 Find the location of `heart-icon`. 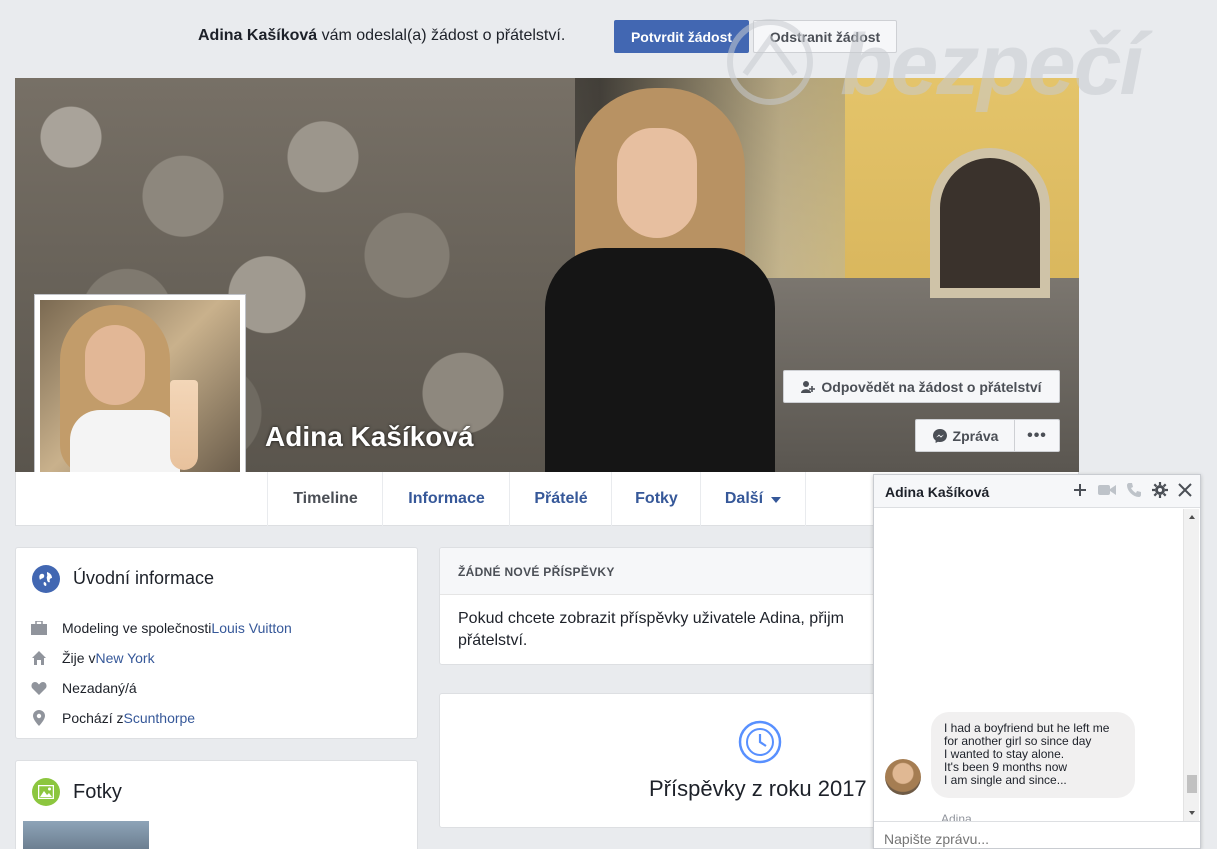

heart-icon is located at coordinates (39, 688).